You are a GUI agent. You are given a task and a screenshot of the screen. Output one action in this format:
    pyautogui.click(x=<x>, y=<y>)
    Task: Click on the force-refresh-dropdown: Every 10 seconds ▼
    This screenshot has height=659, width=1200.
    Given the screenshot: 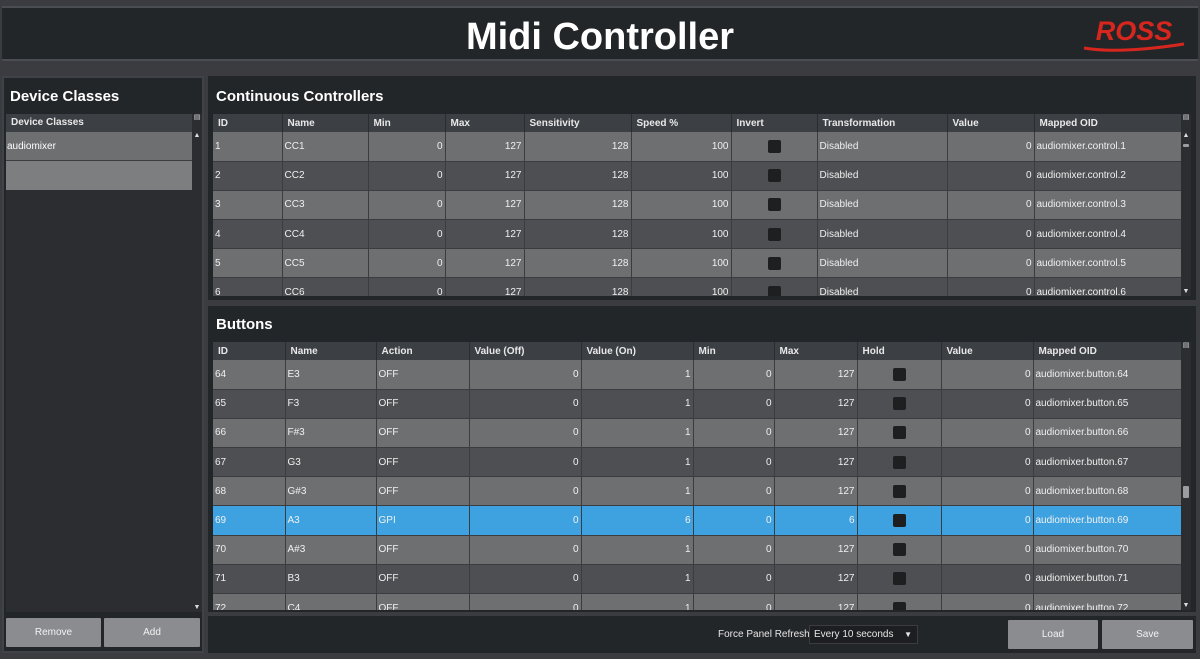 What is the action you would take?
    pyautogui.click(x=863, y=634)
    